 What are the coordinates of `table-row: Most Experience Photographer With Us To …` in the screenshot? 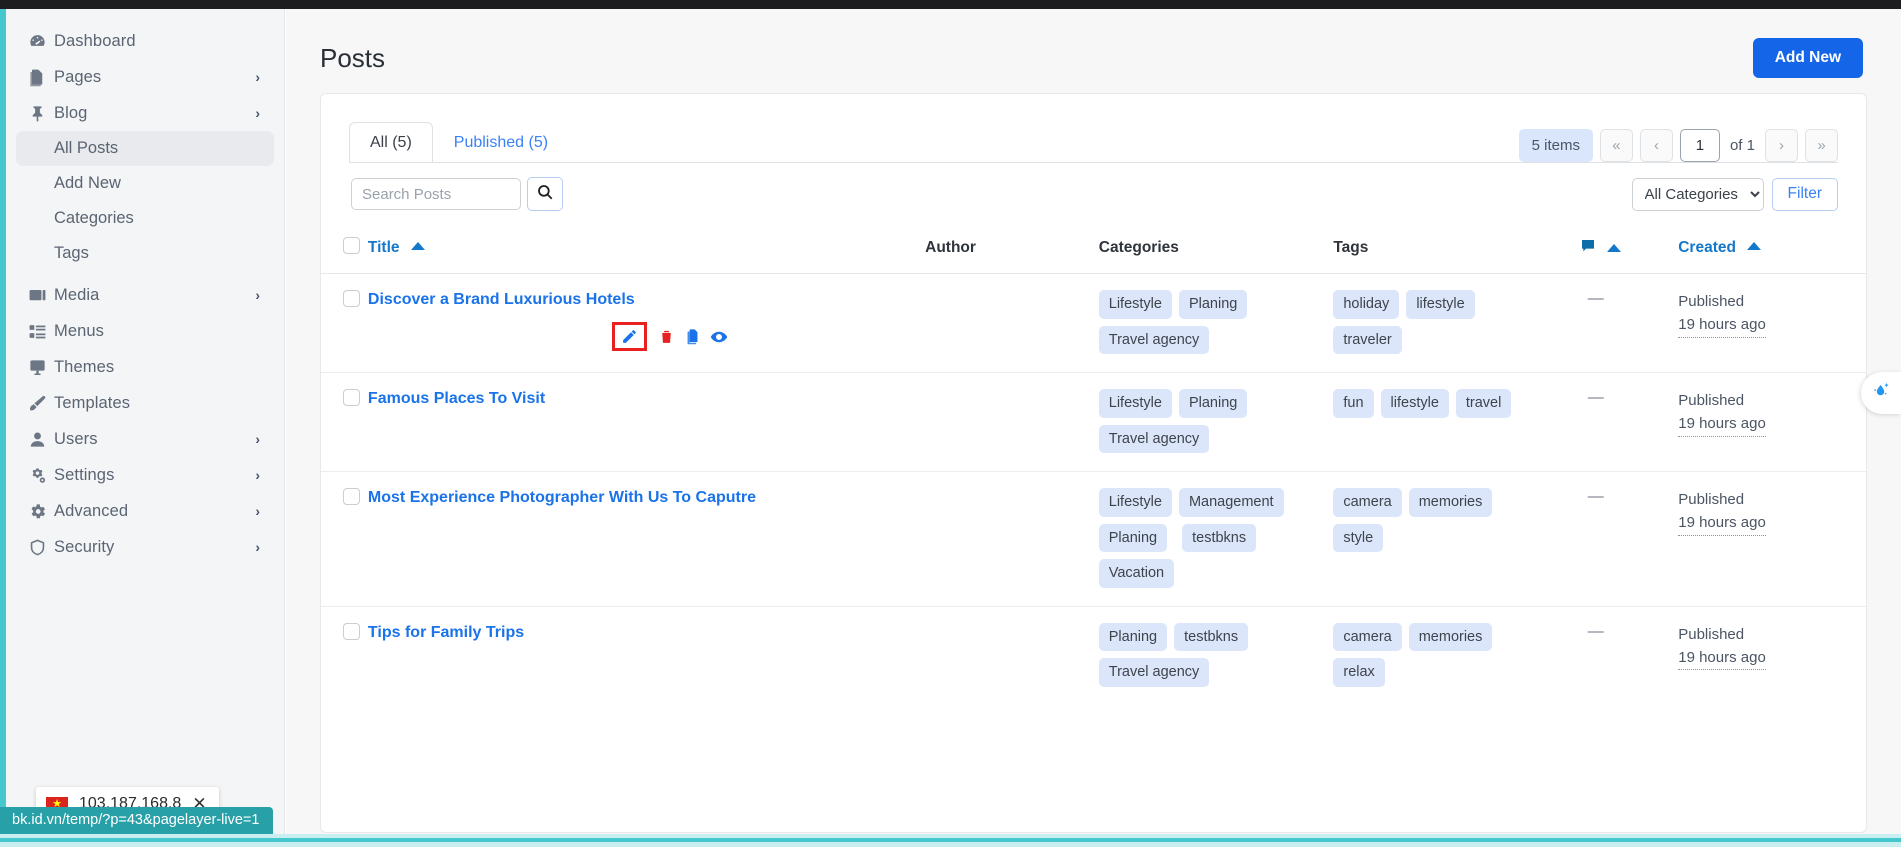 It's located at (1093, 539).